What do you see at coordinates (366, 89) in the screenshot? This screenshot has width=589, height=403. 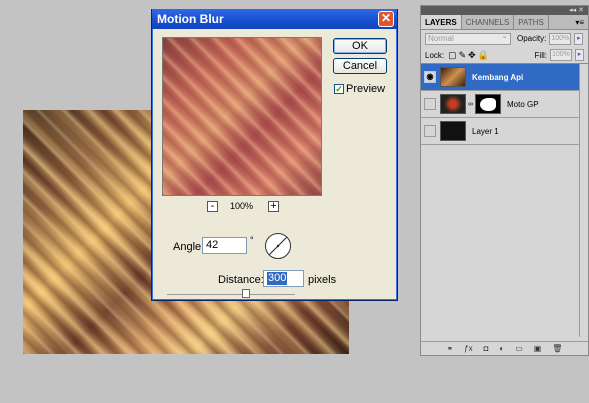 I see `preview-label: Preview` at bounding box center [366, 89].